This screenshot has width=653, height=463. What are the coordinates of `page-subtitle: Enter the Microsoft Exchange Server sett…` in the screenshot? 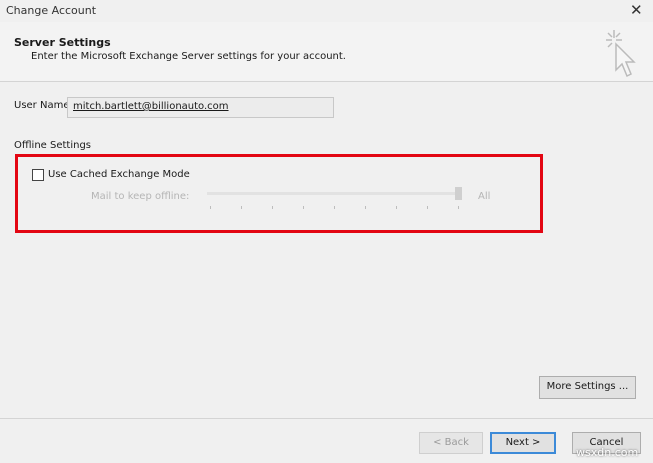 It's located at (188, 56).